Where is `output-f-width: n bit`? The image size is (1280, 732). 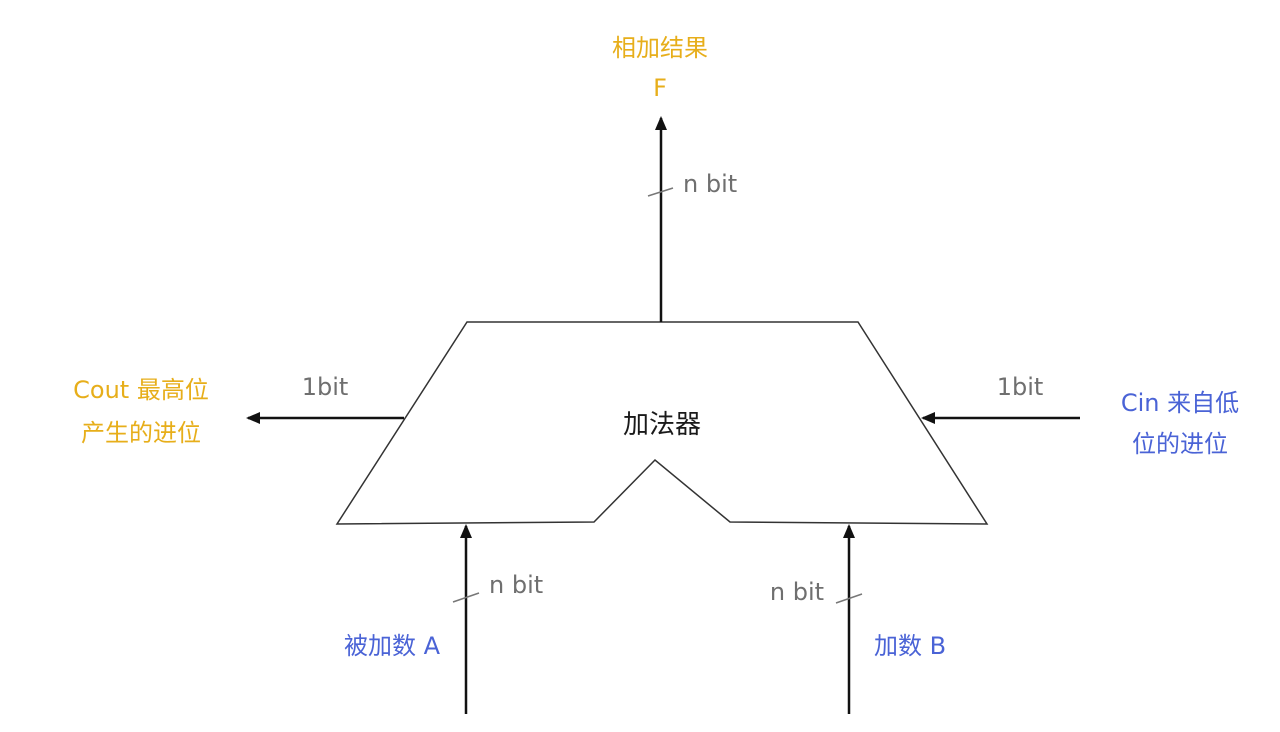
output-f-width: n bit is located at coordinates (710, 184).